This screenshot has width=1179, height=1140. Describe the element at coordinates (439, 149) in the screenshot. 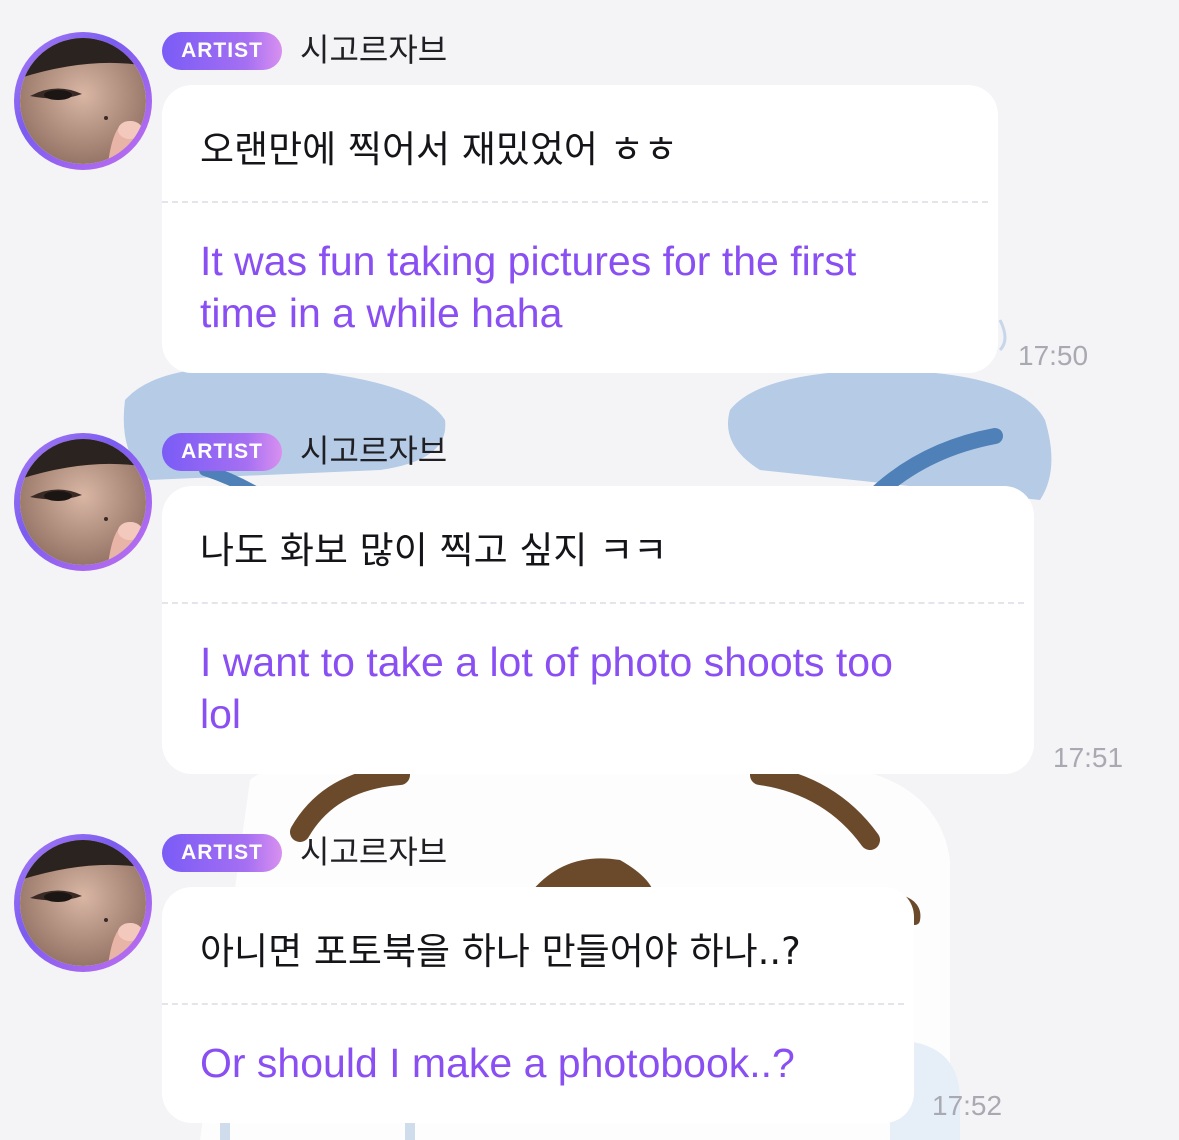

I see `message-text: 오랜만에 찍어서 재밌었어 ㅎㅎ` at that location.